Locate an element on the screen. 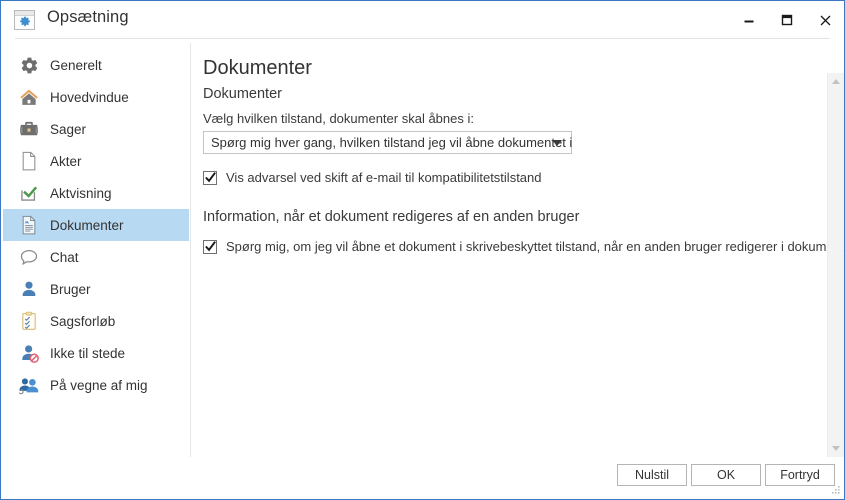 This screenshot has height=500, width=845. ok-button: OK is located at coordinates (726, 475).